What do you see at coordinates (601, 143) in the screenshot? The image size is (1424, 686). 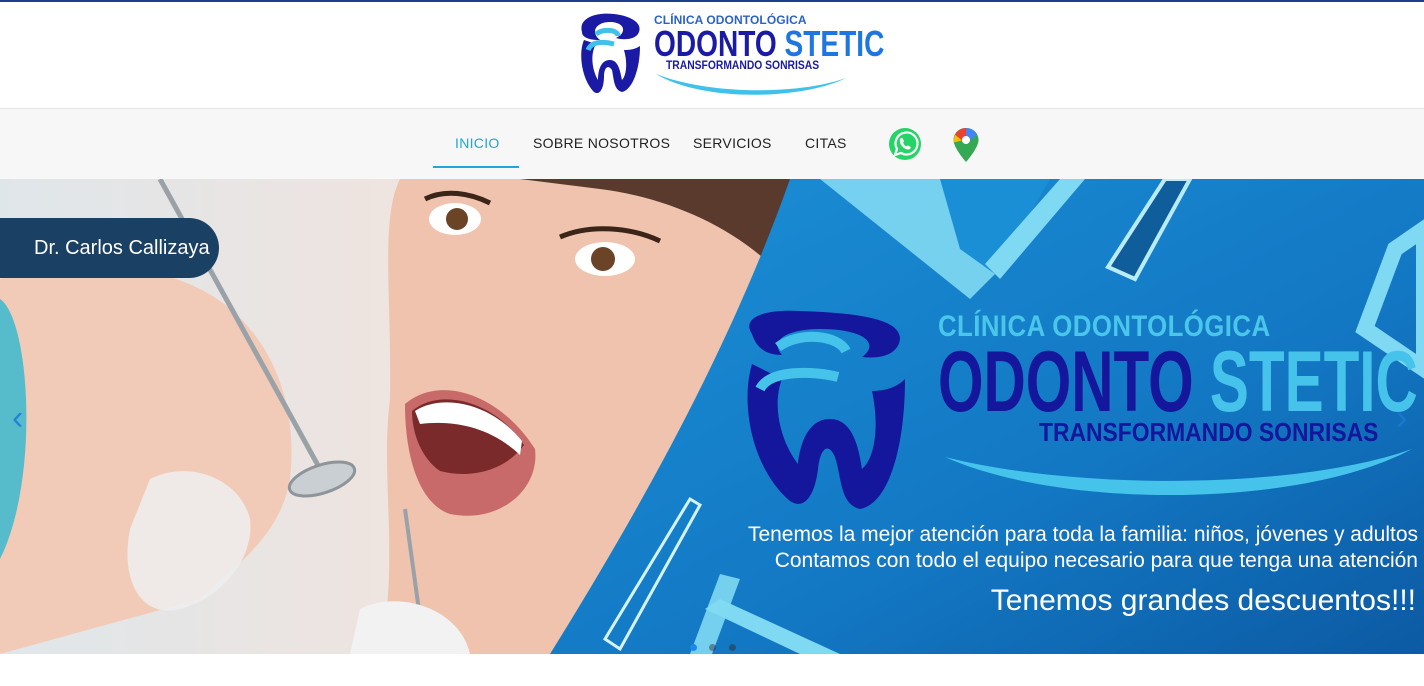 I see `nav-item-sobre-nosotros: SOBRE NOSOTROS` at bounding box center [601, 143].